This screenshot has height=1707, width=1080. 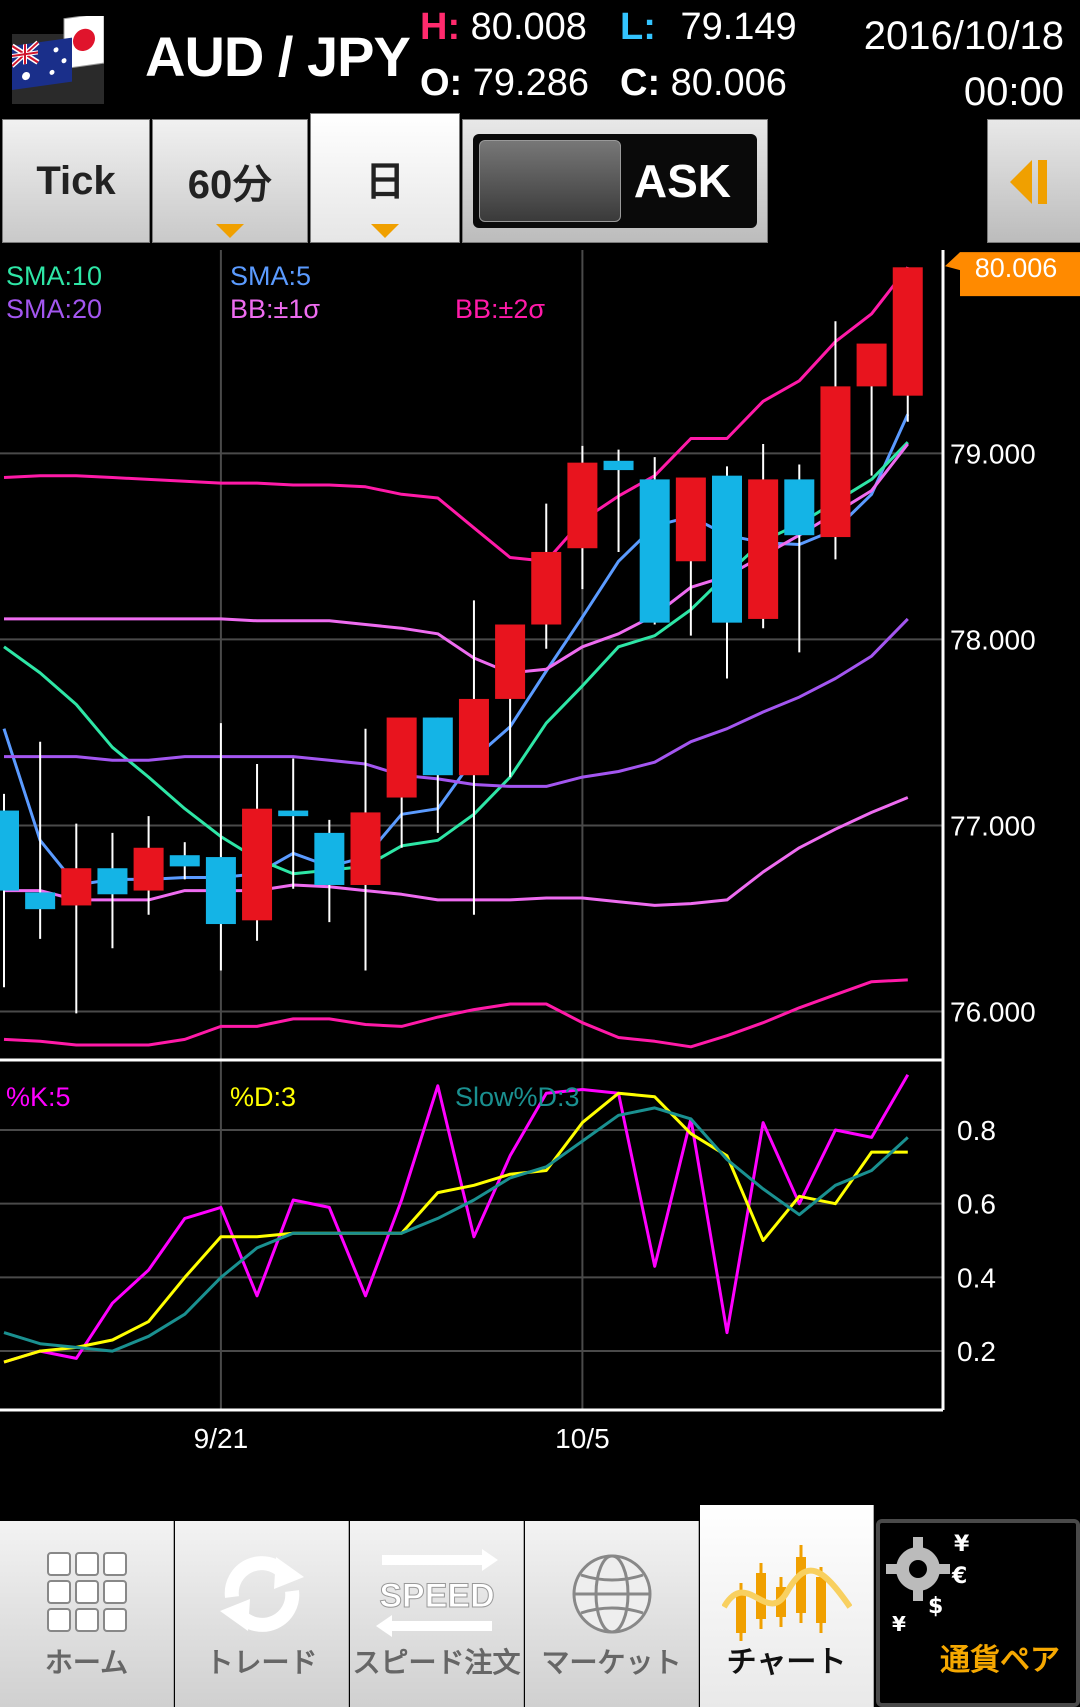 I want to click on nav-trade-label: トレード, so click(x=261, y=1662).